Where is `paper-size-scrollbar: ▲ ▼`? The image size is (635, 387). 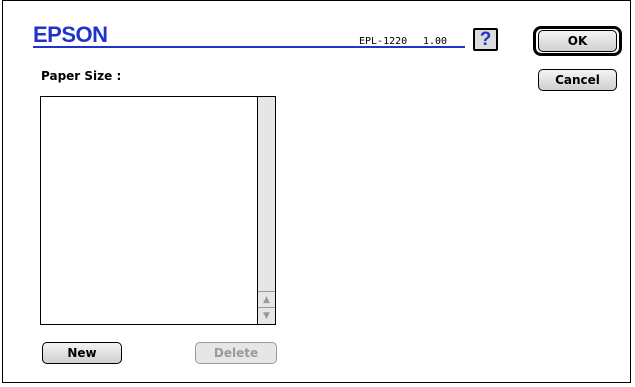 paper-size-scrollbar: ▲ ▼ is located at coordinates (266, 210).